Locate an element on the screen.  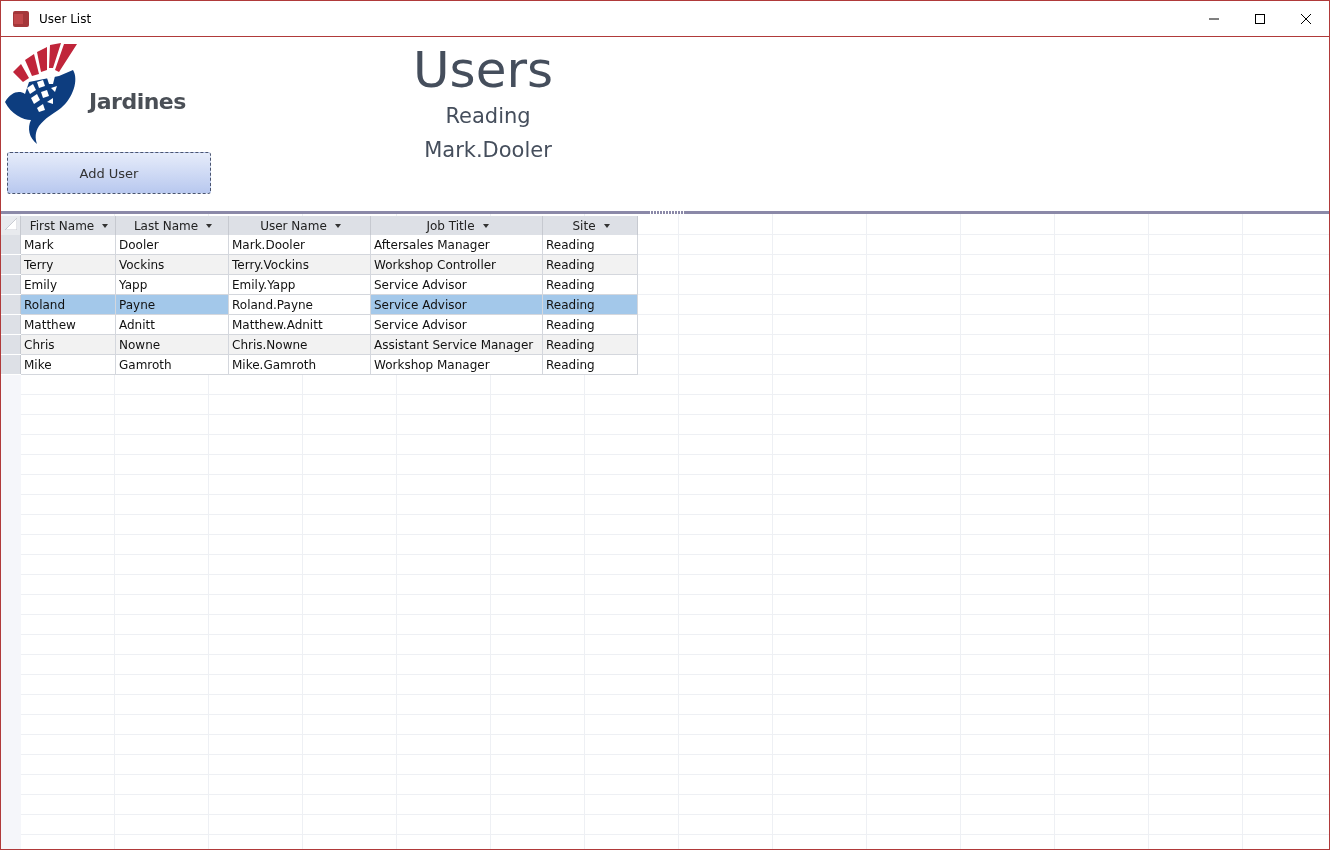
column-header: First Name is located at coordinates (68, 225).